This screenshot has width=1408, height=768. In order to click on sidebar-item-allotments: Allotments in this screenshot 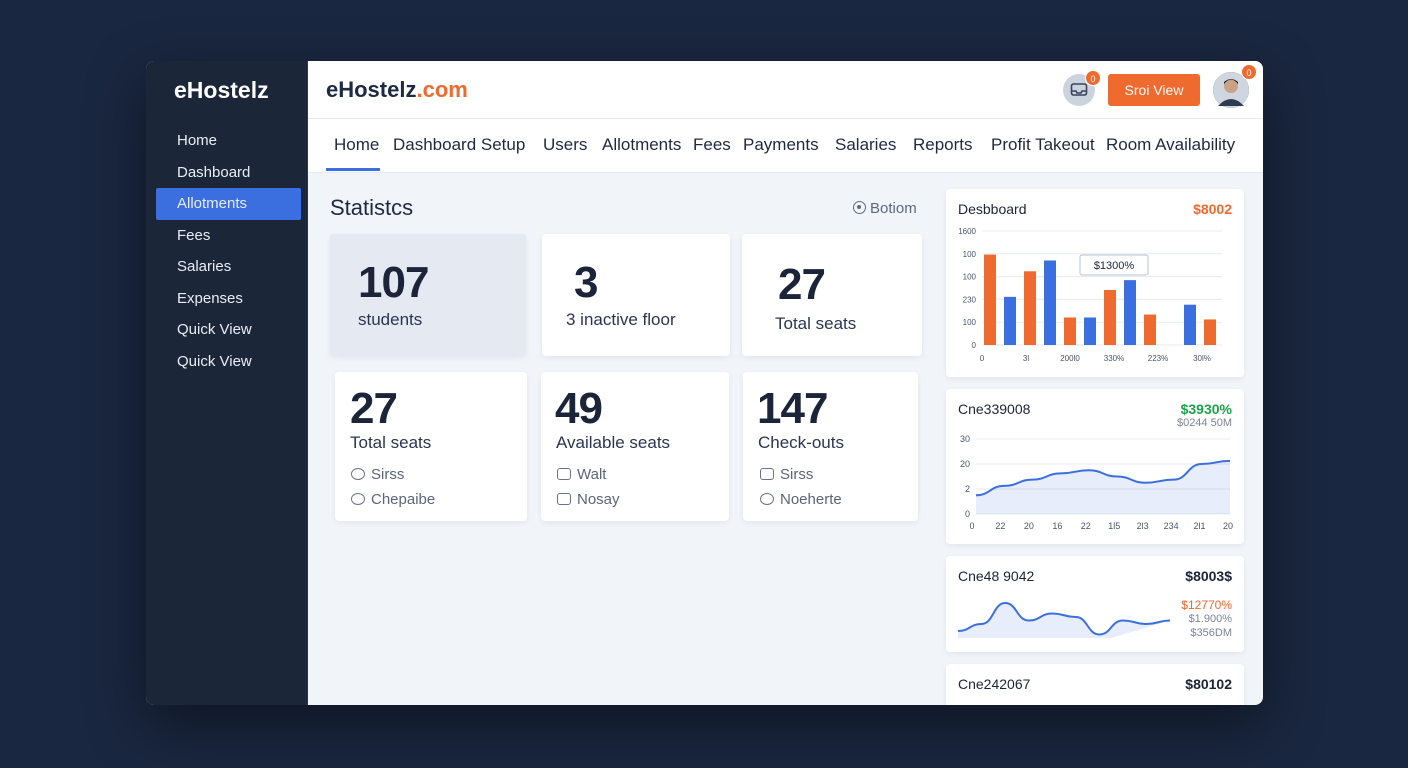, I will do `click(228, 204)`.